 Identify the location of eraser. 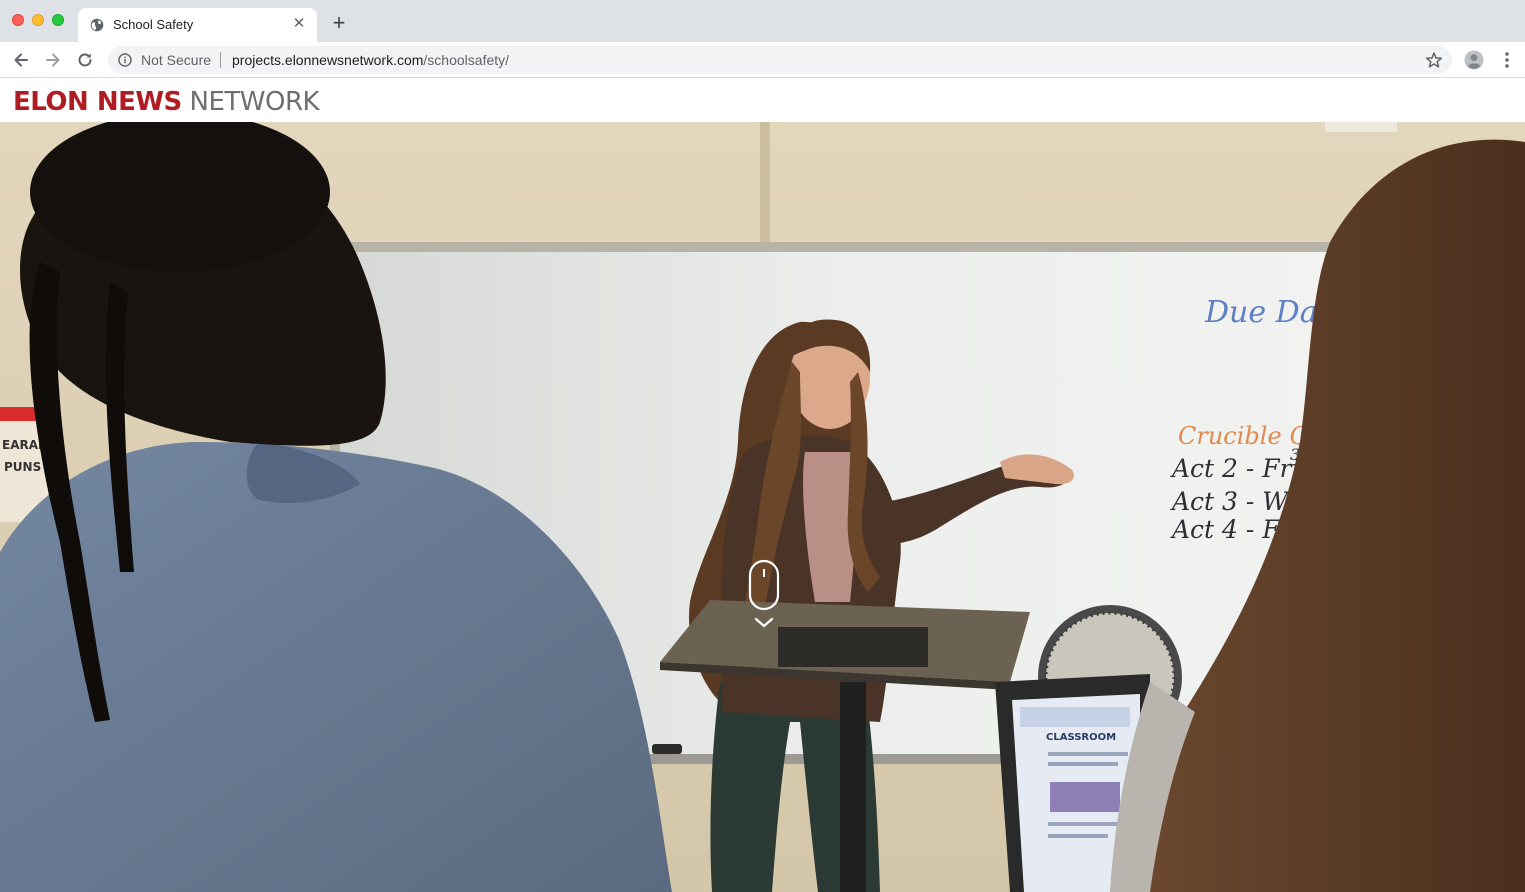
(667, 749).